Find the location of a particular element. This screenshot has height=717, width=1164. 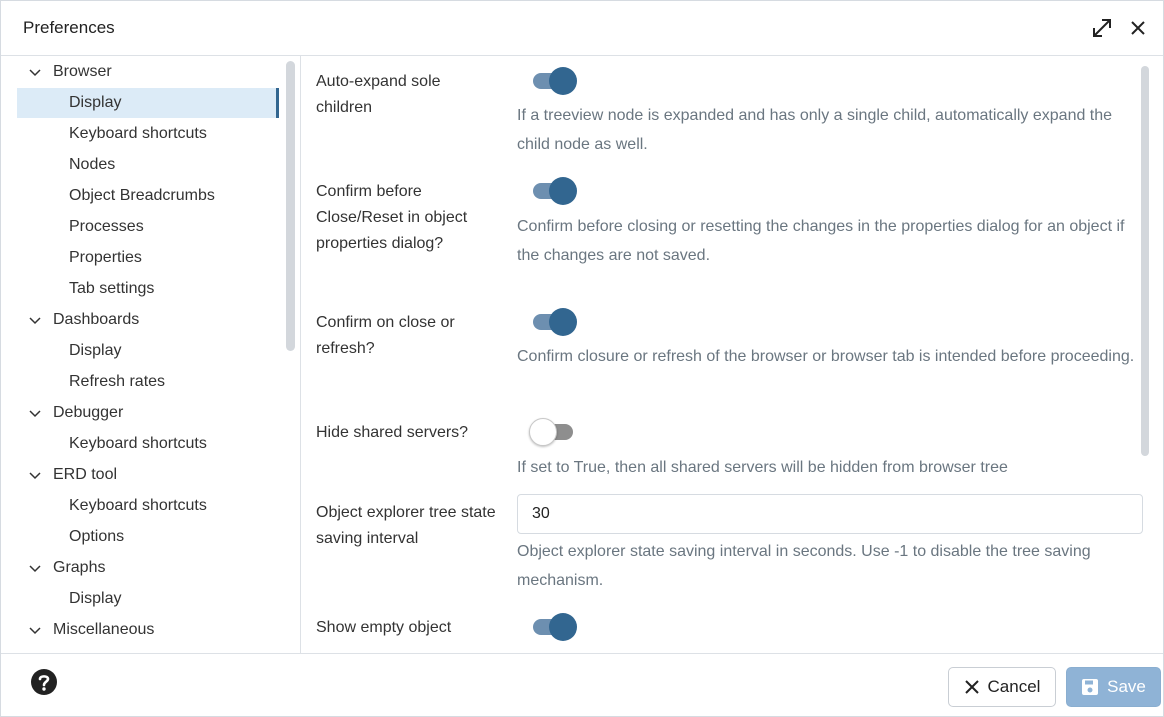

tree-group-dashboards: Dashboards is located at coordinates (141, 320).